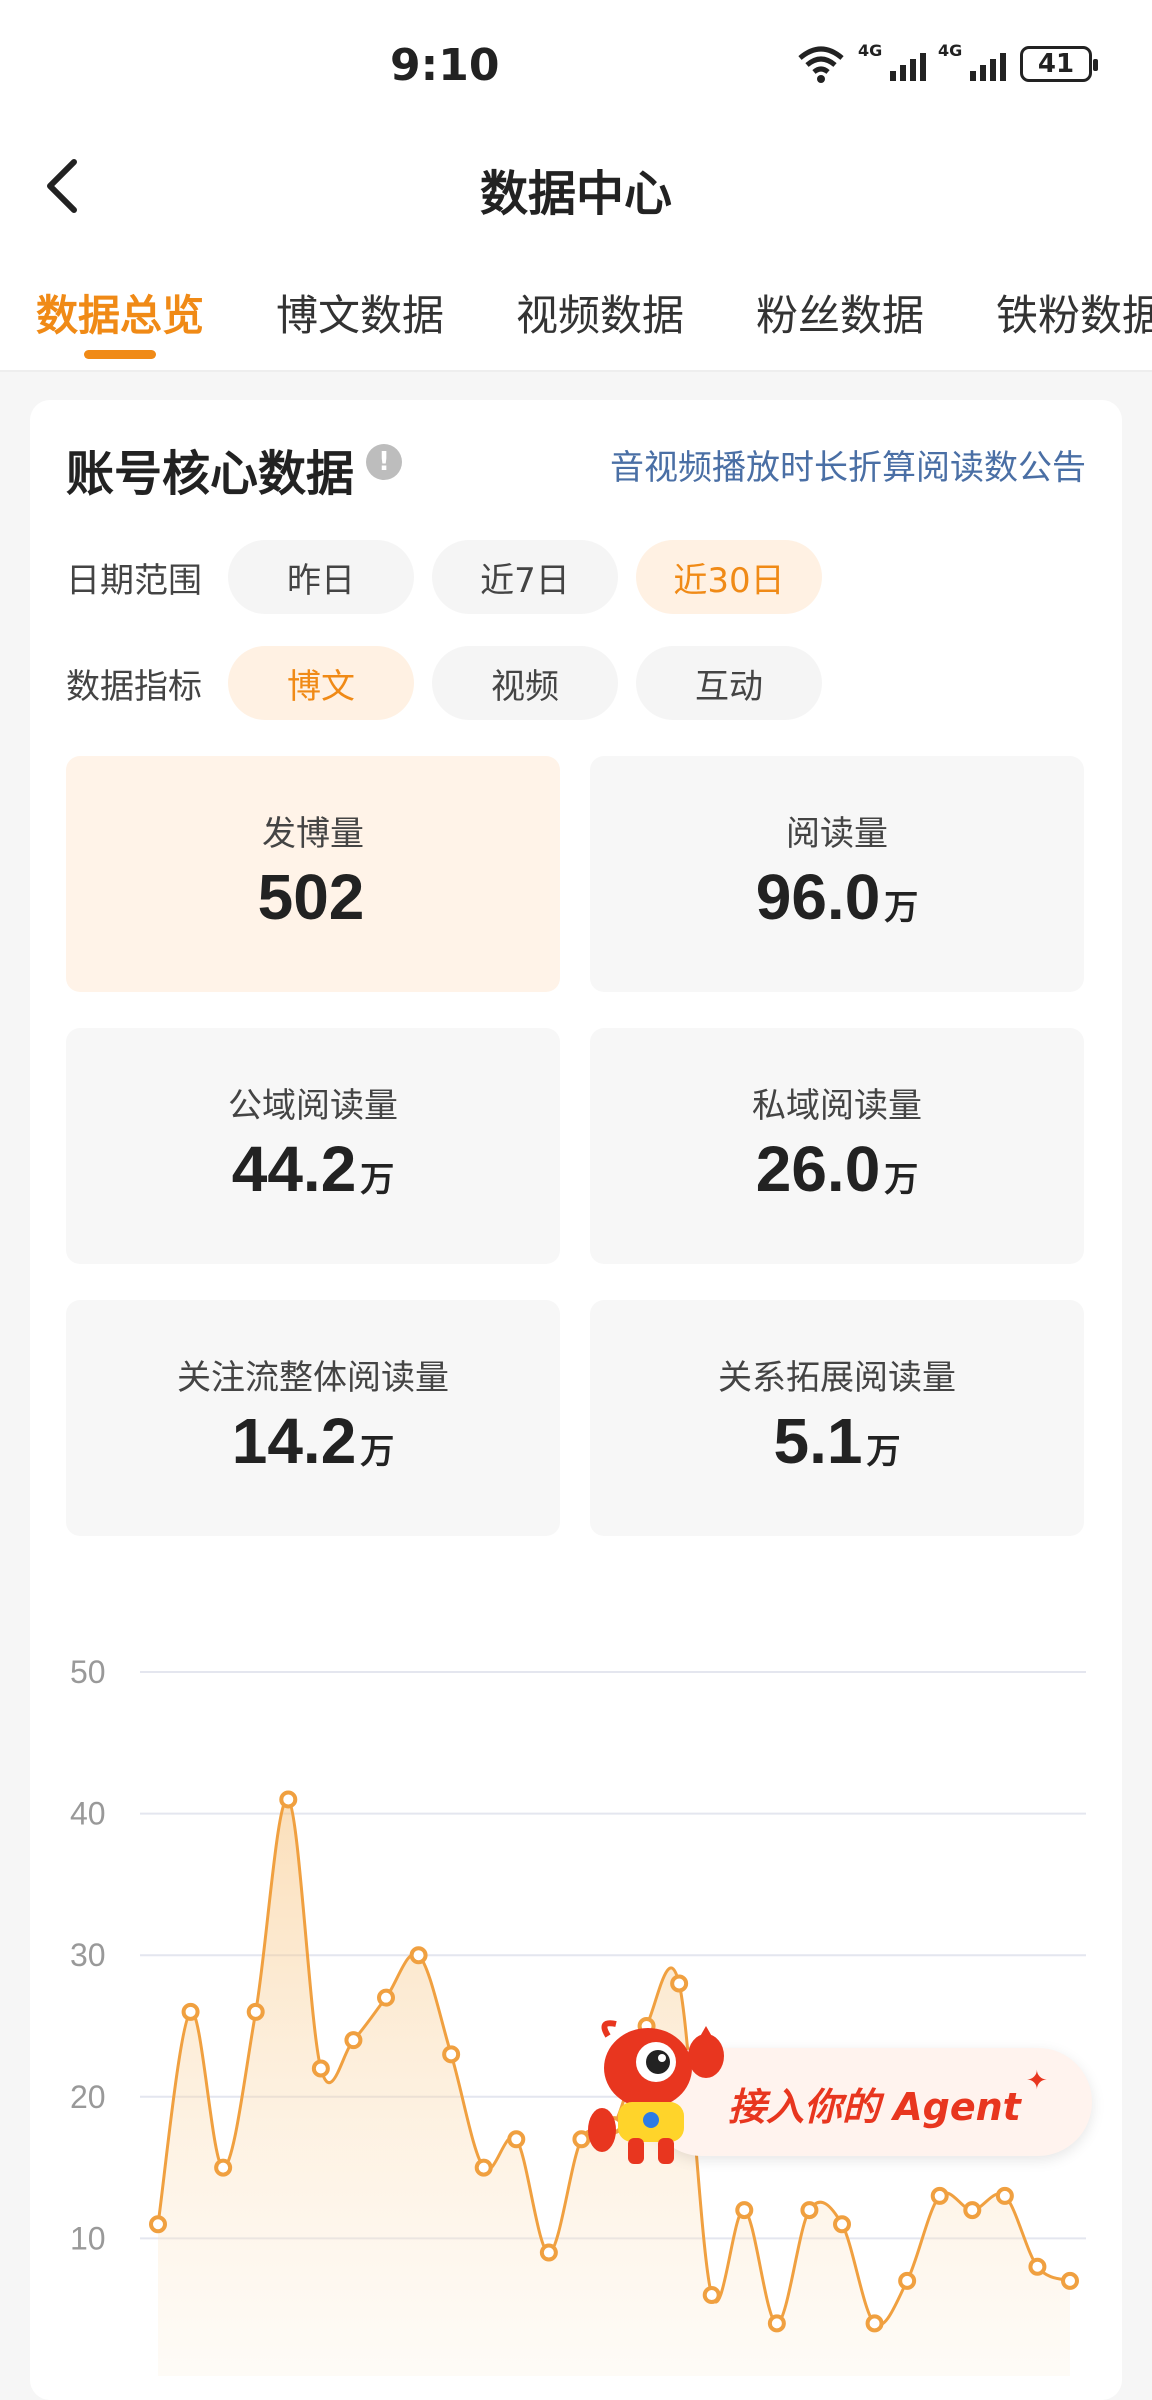  What do you see at coordinates (818, 1169) in the screenshot?
I see `metric-value: 26.0` at bounding box center [818, 1169].